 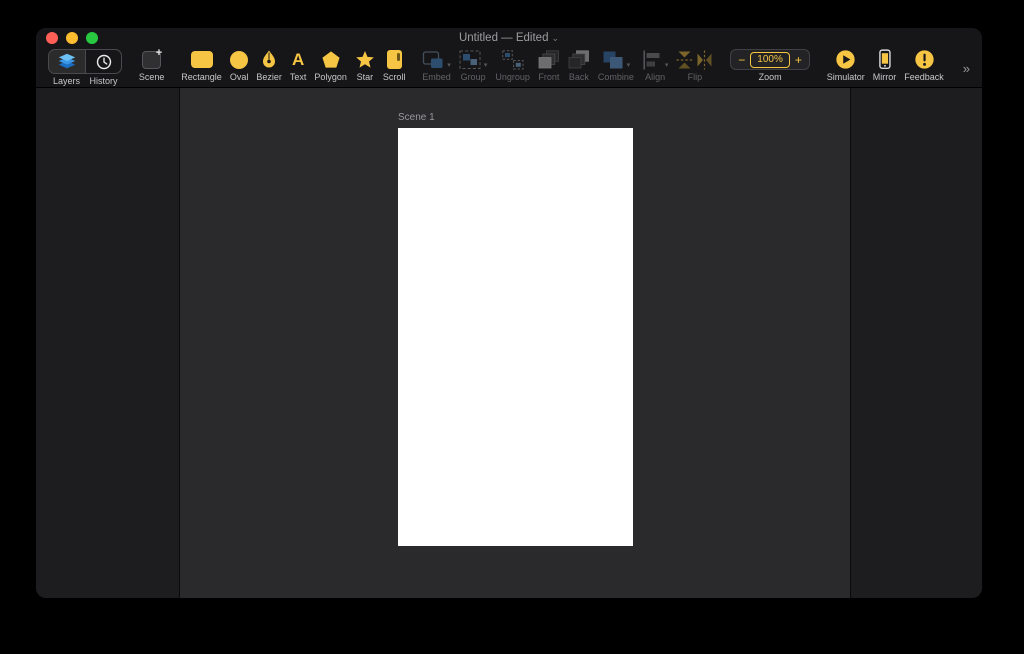 I want to click on ungroup-icon, so click(x=512, y=59).